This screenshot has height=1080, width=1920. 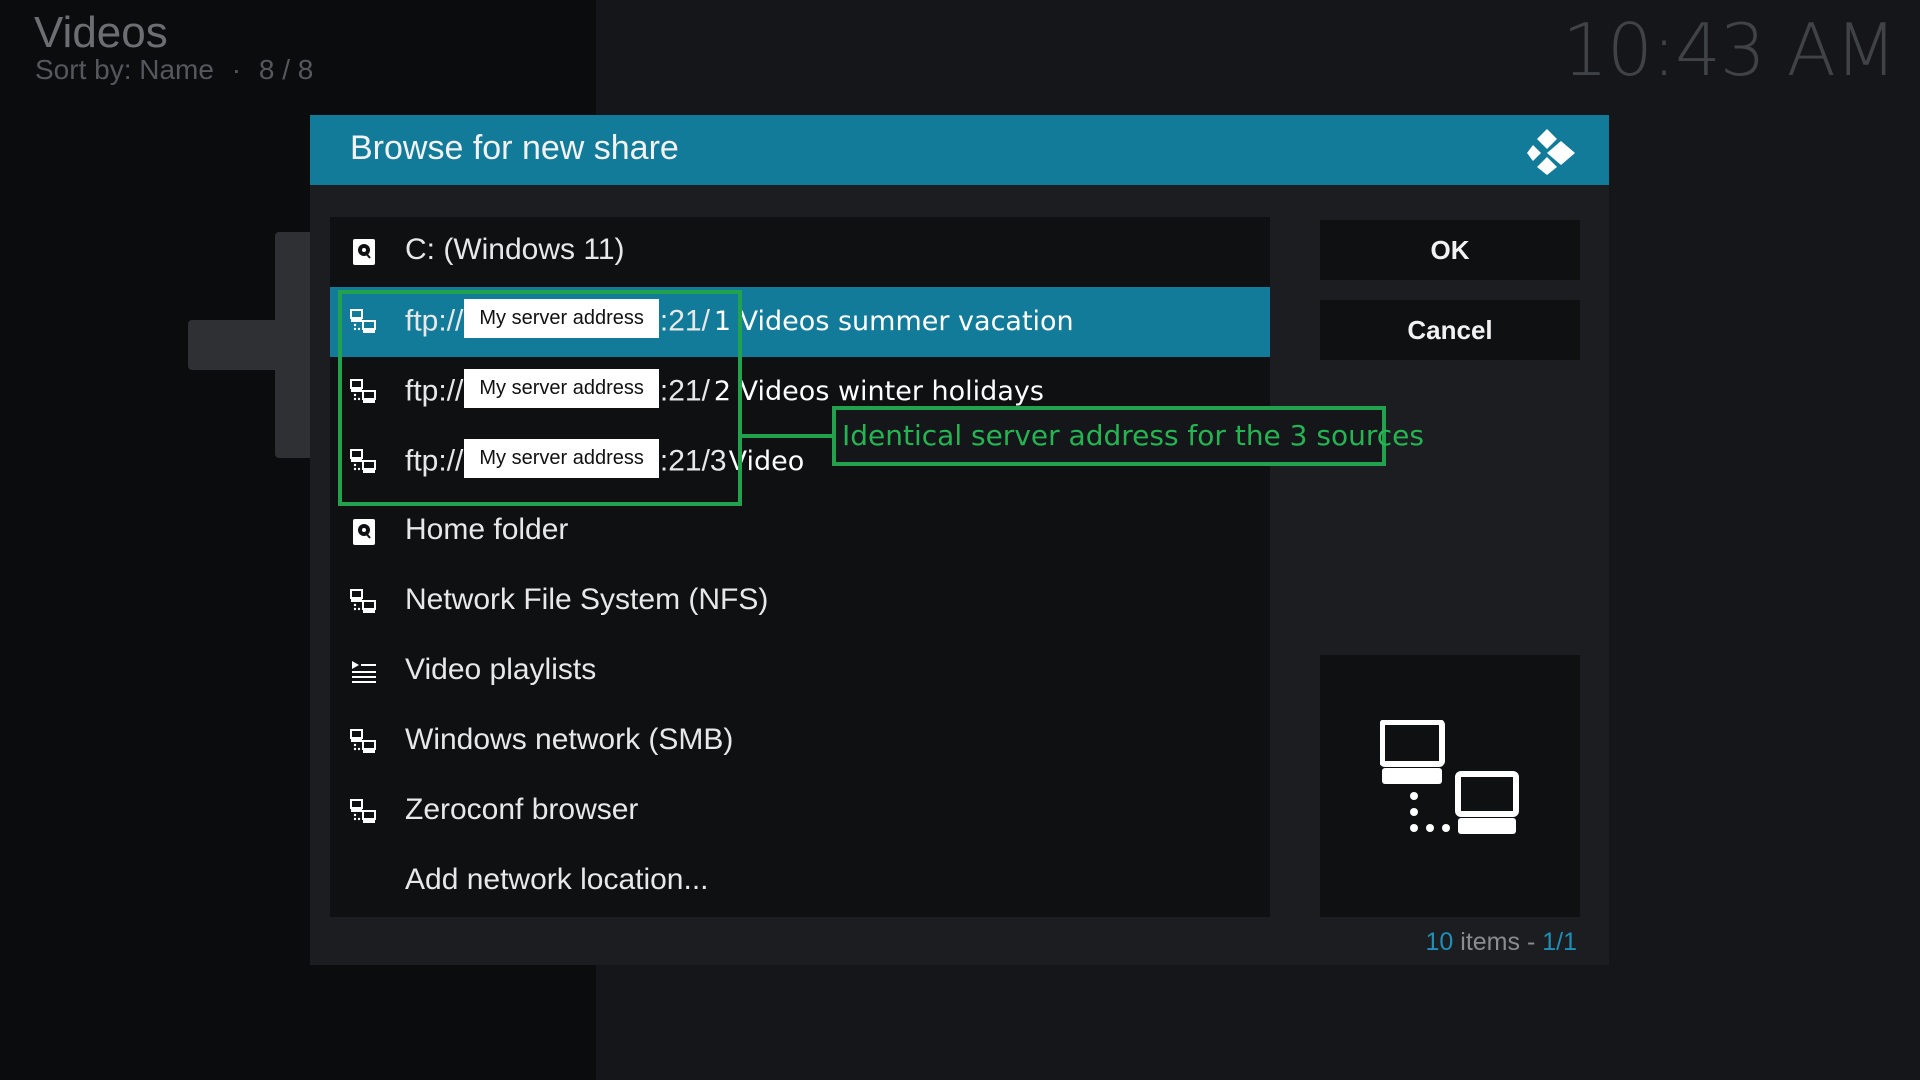 I want to click on sort-info: Sort by: Name · 8 / 8, so click(x=174, y=70).